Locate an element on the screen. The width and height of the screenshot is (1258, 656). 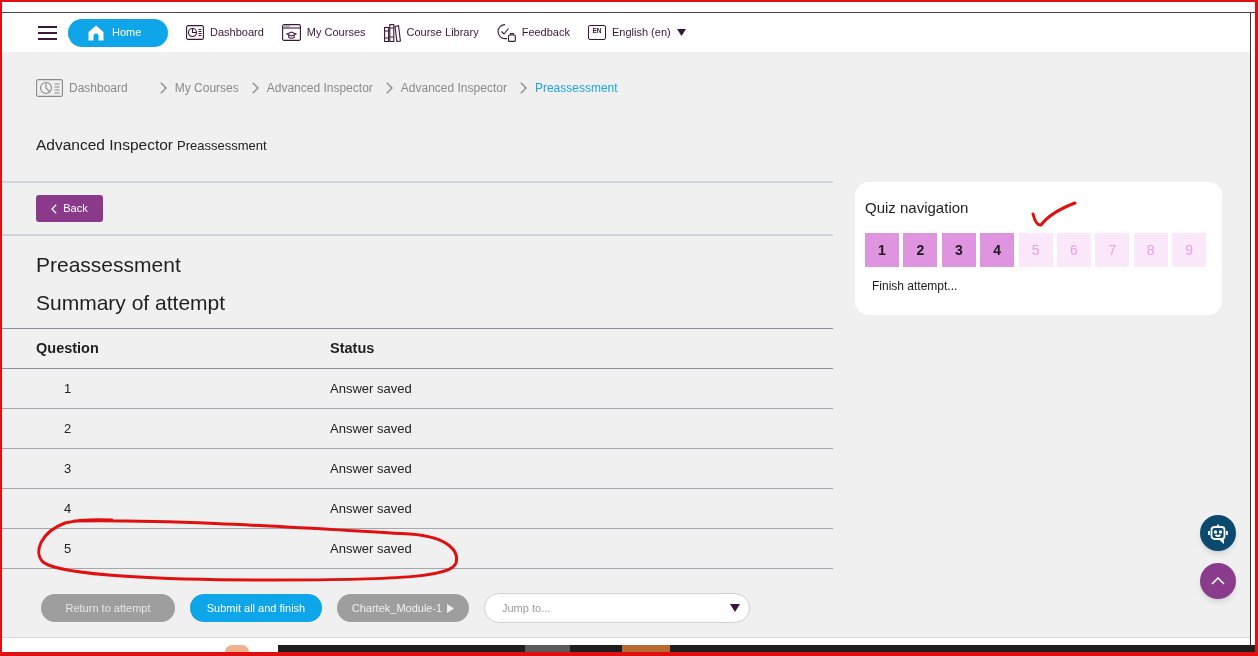
table-cell-text: 4 is located at coordinates (68, 508).